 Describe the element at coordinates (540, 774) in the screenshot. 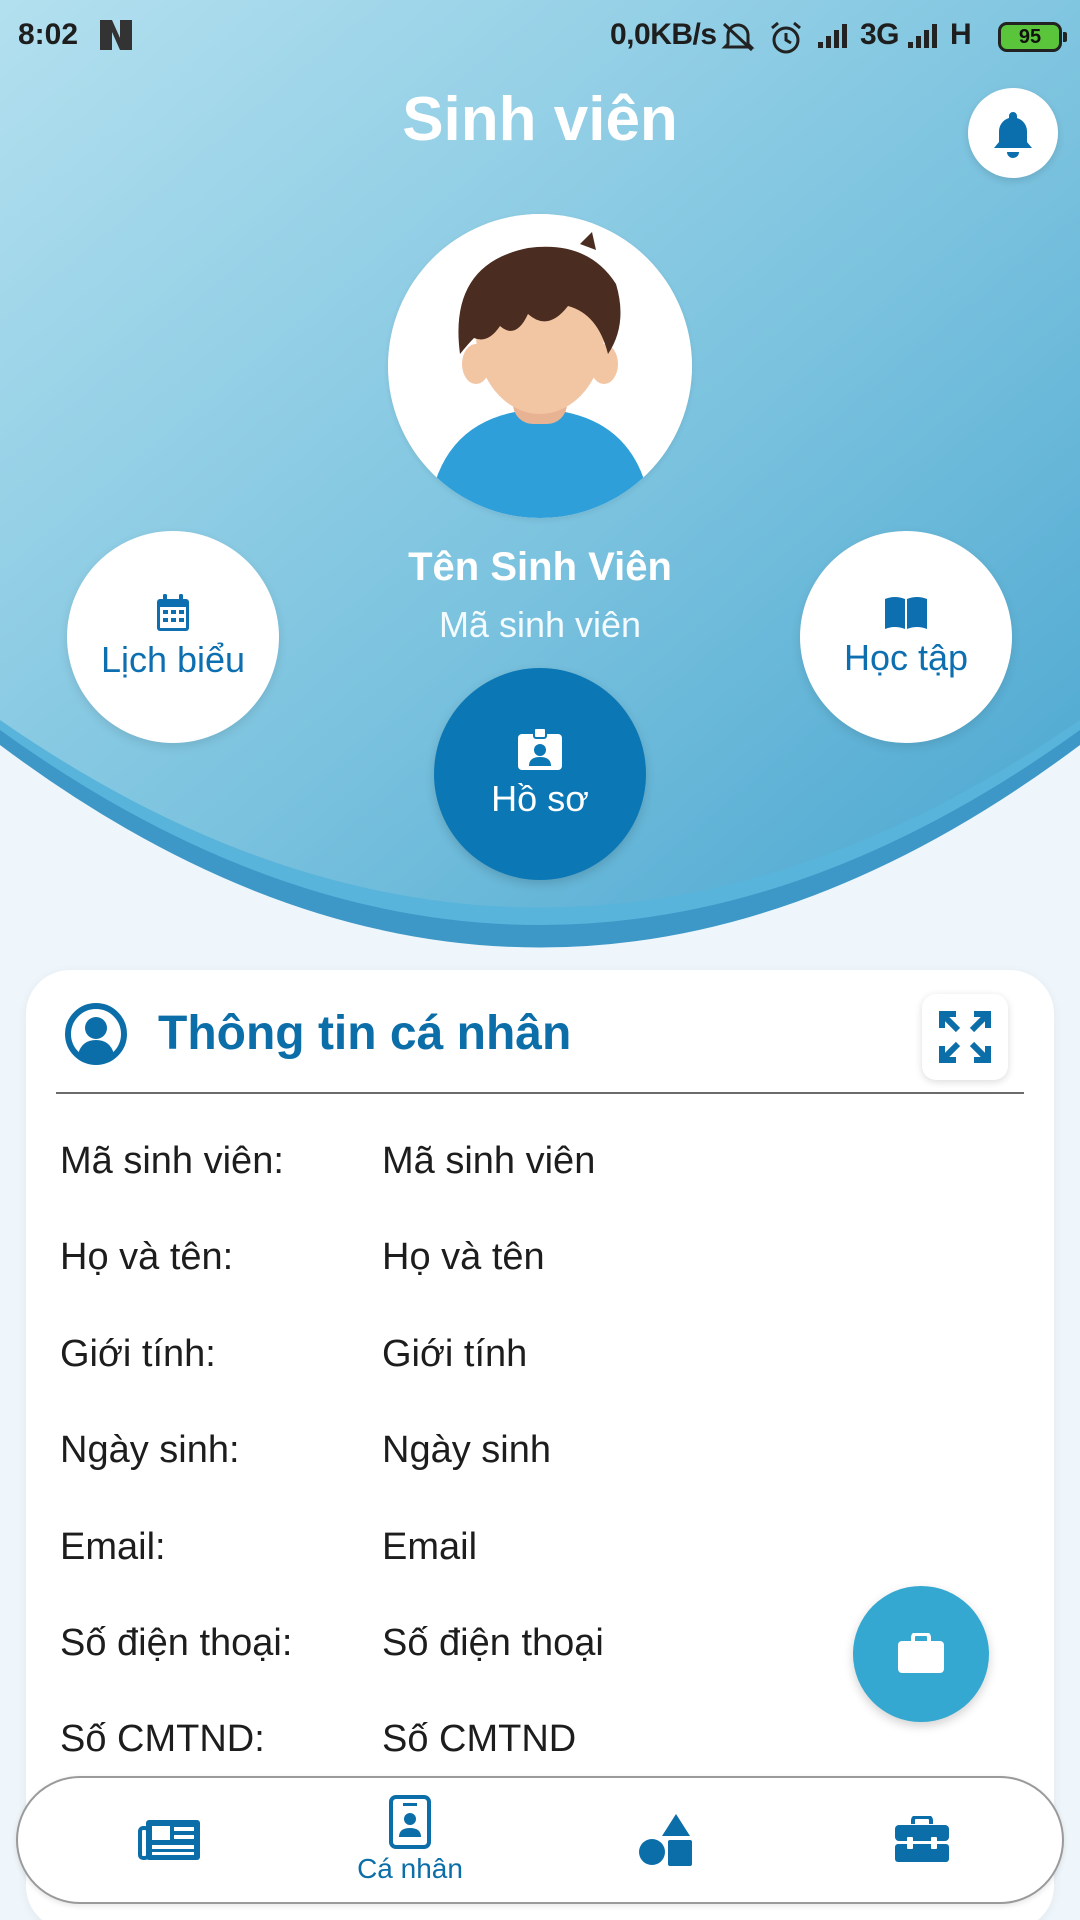

I see `profile-record-button: Hồ sơ` at that location.